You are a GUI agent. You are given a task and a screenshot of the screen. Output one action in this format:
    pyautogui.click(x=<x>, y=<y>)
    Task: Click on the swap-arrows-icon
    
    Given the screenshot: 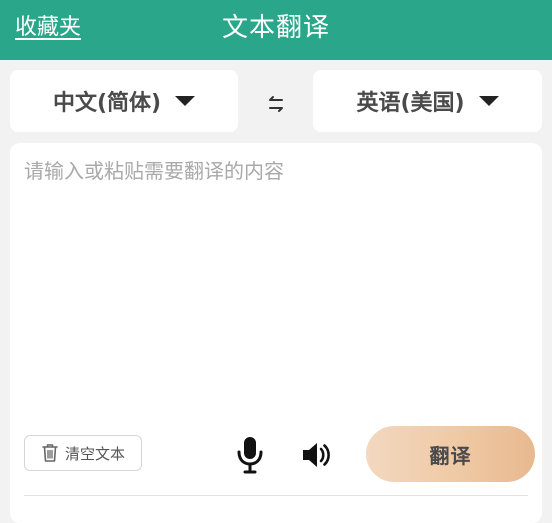 What is the action you would take?
    pyautogui.click(x=276, y=104)
    